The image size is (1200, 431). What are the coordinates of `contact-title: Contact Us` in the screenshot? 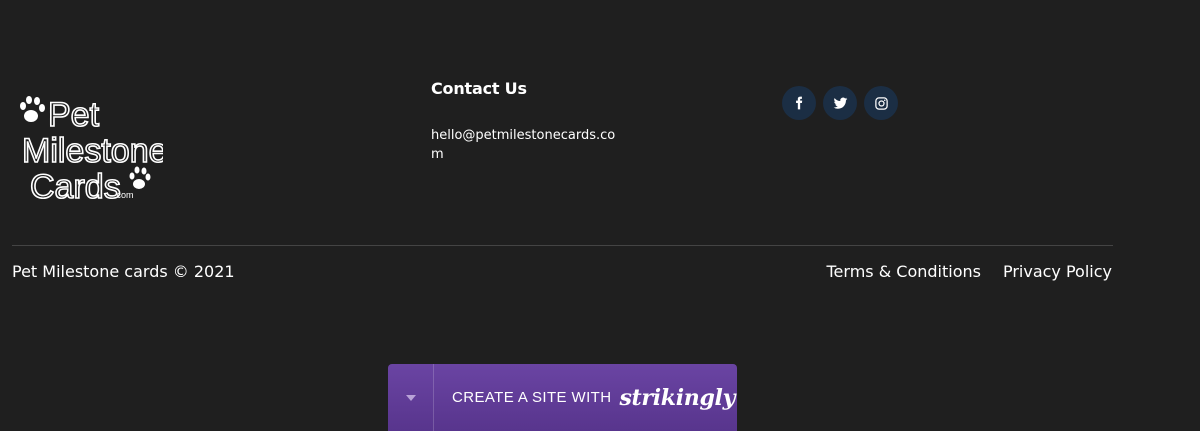 It's located at (479, 88).